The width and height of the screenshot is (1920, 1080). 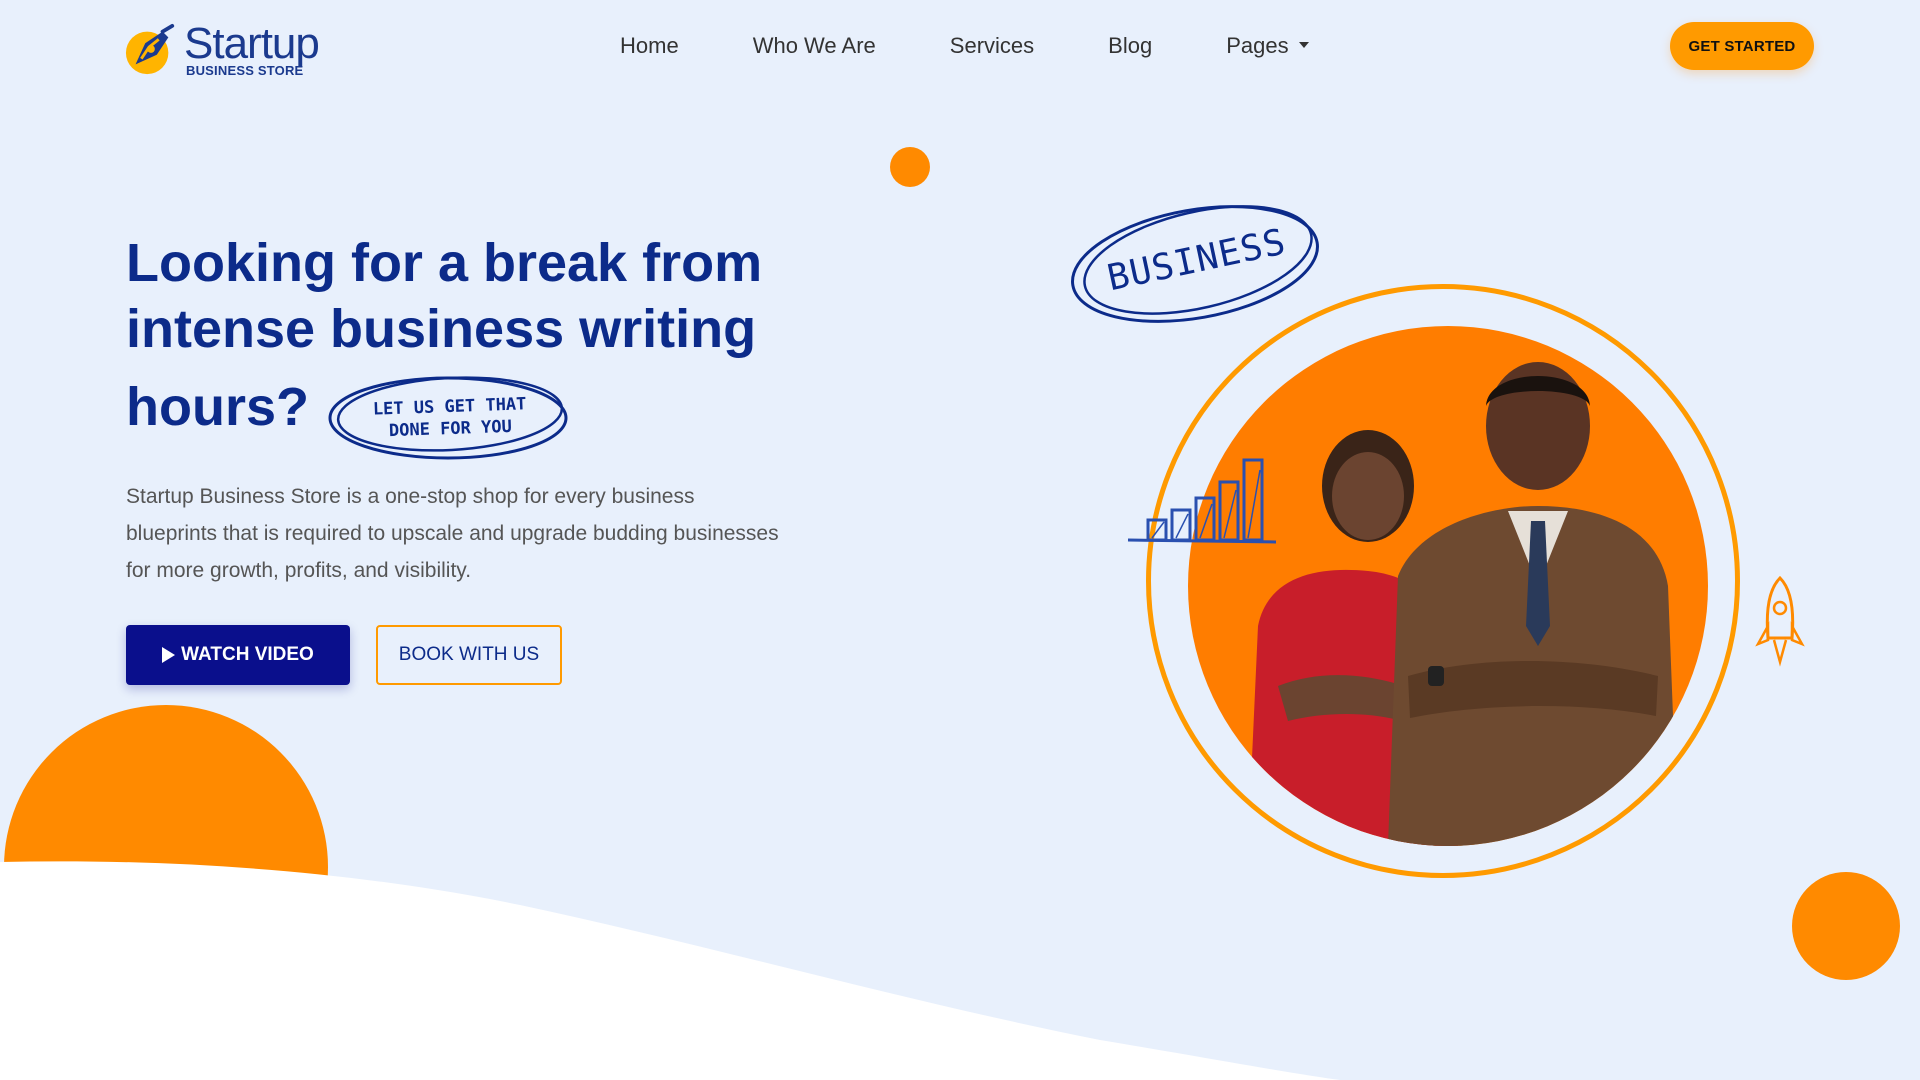 What do you see at coordinates (814, 46) in the screenshot?
I see `nav-item-who-we-are: Who We Are` at bounding box center [814, 46].